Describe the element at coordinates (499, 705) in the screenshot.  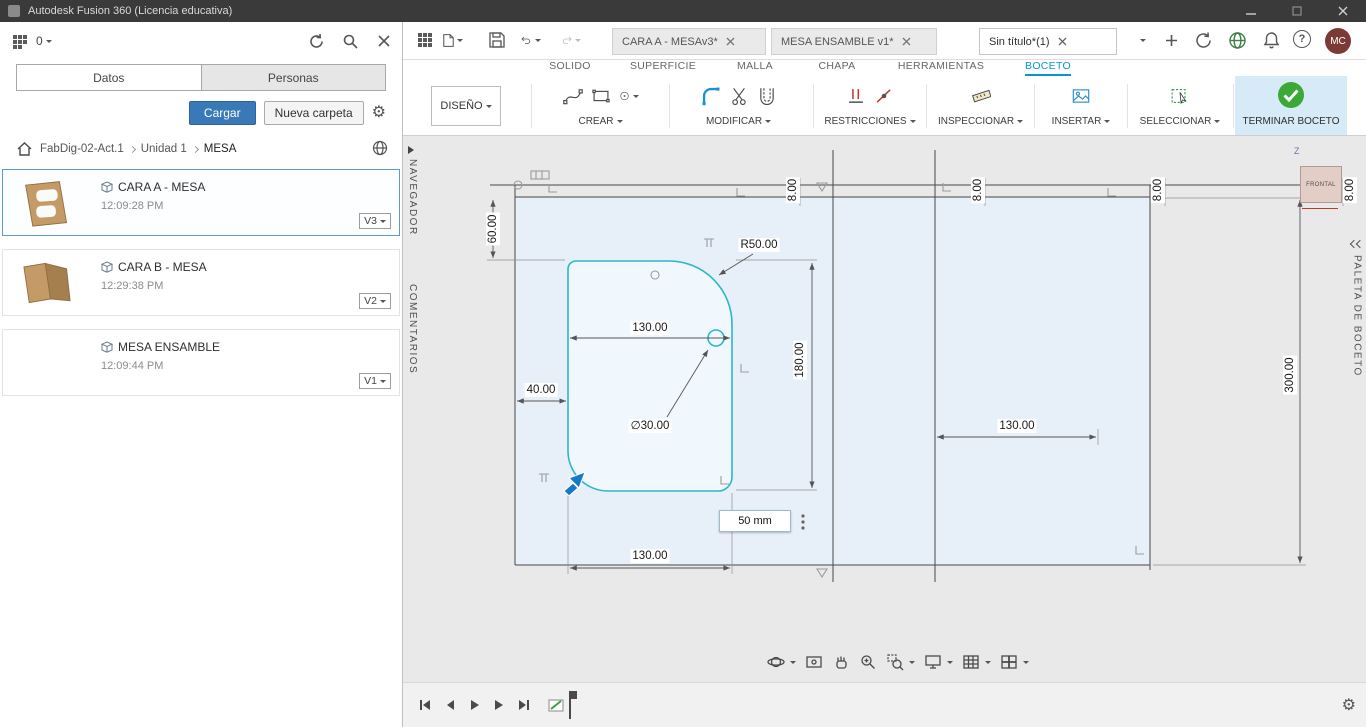
I see `step-forward-icon` at that location.